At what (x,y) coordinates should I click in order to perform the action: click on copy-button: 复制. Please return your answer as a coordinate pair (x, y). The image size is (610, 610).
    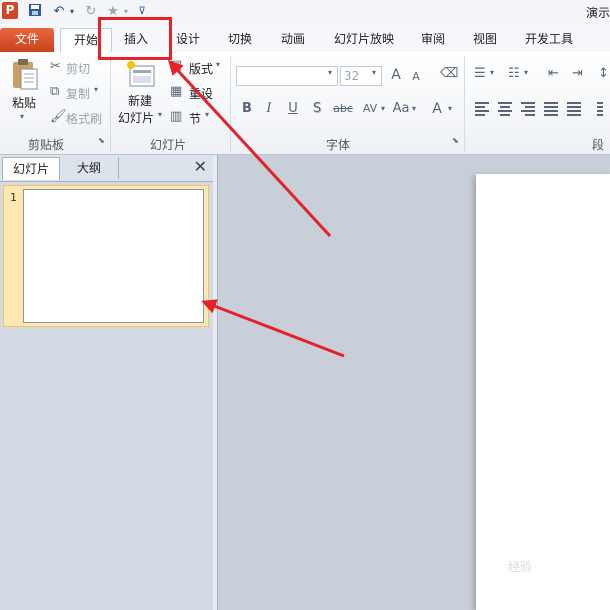
    Looking at the image, I should click on (78, 93).